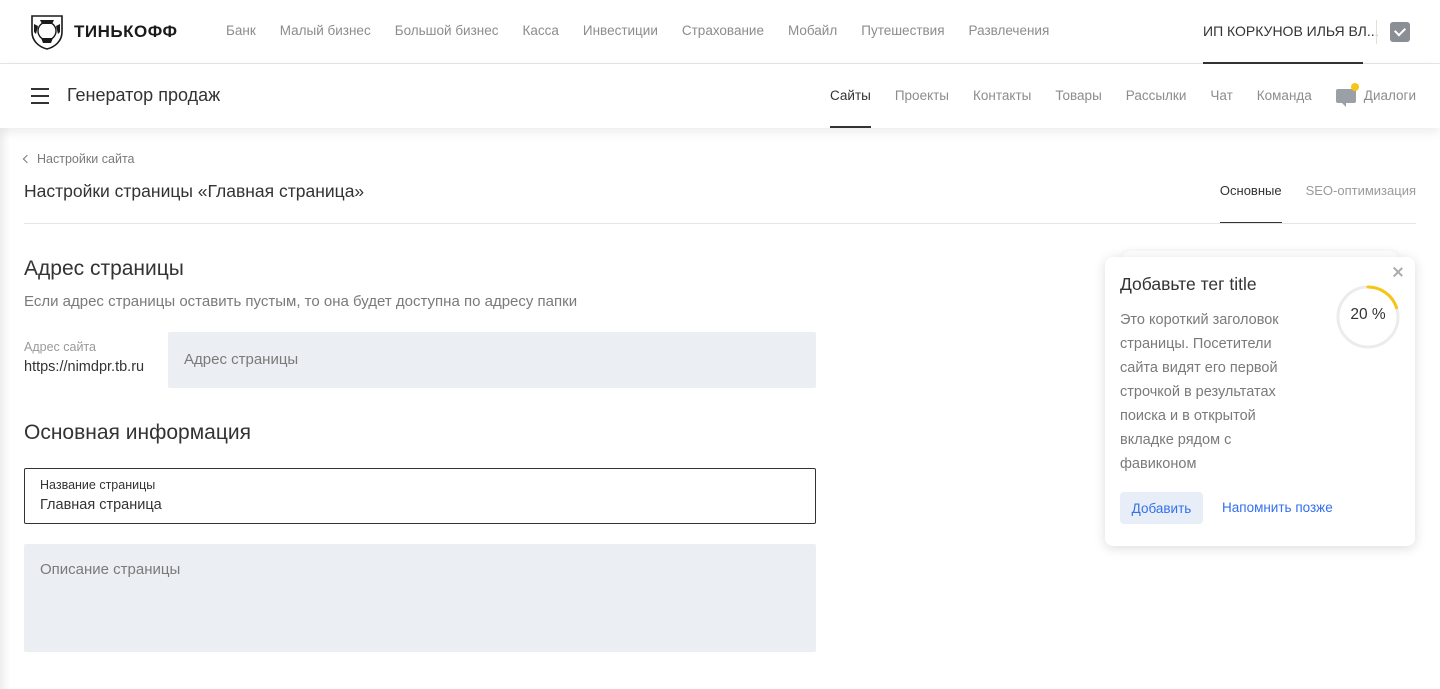  I want to click on header-divider, so click(720, 223).